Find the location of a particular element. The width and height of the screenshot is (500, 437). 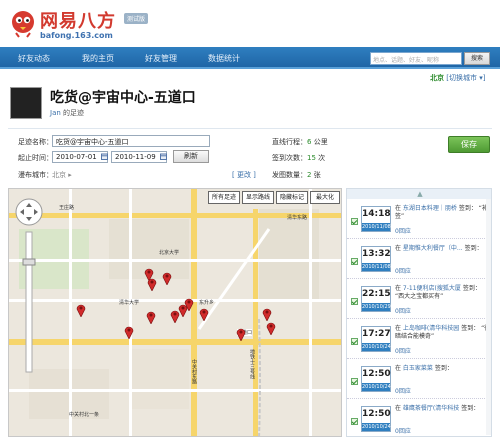

switch-city-link: [切换城市 ▾] is located at coordinates (465, 78).